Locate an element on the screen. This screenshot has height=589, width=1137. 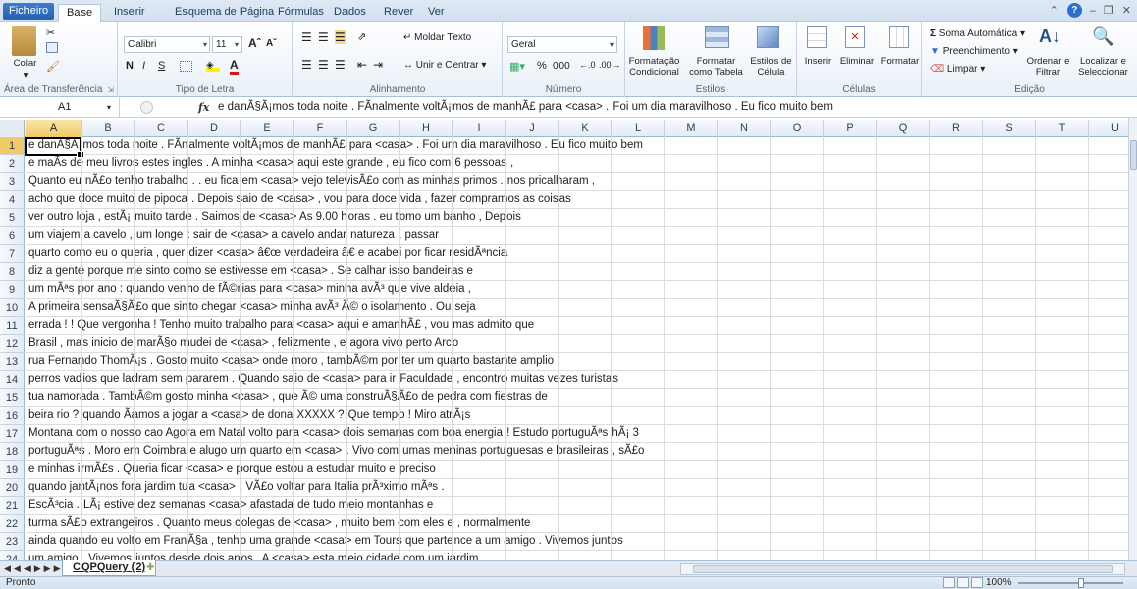
borders-icon is located at coordinates (186, 66).